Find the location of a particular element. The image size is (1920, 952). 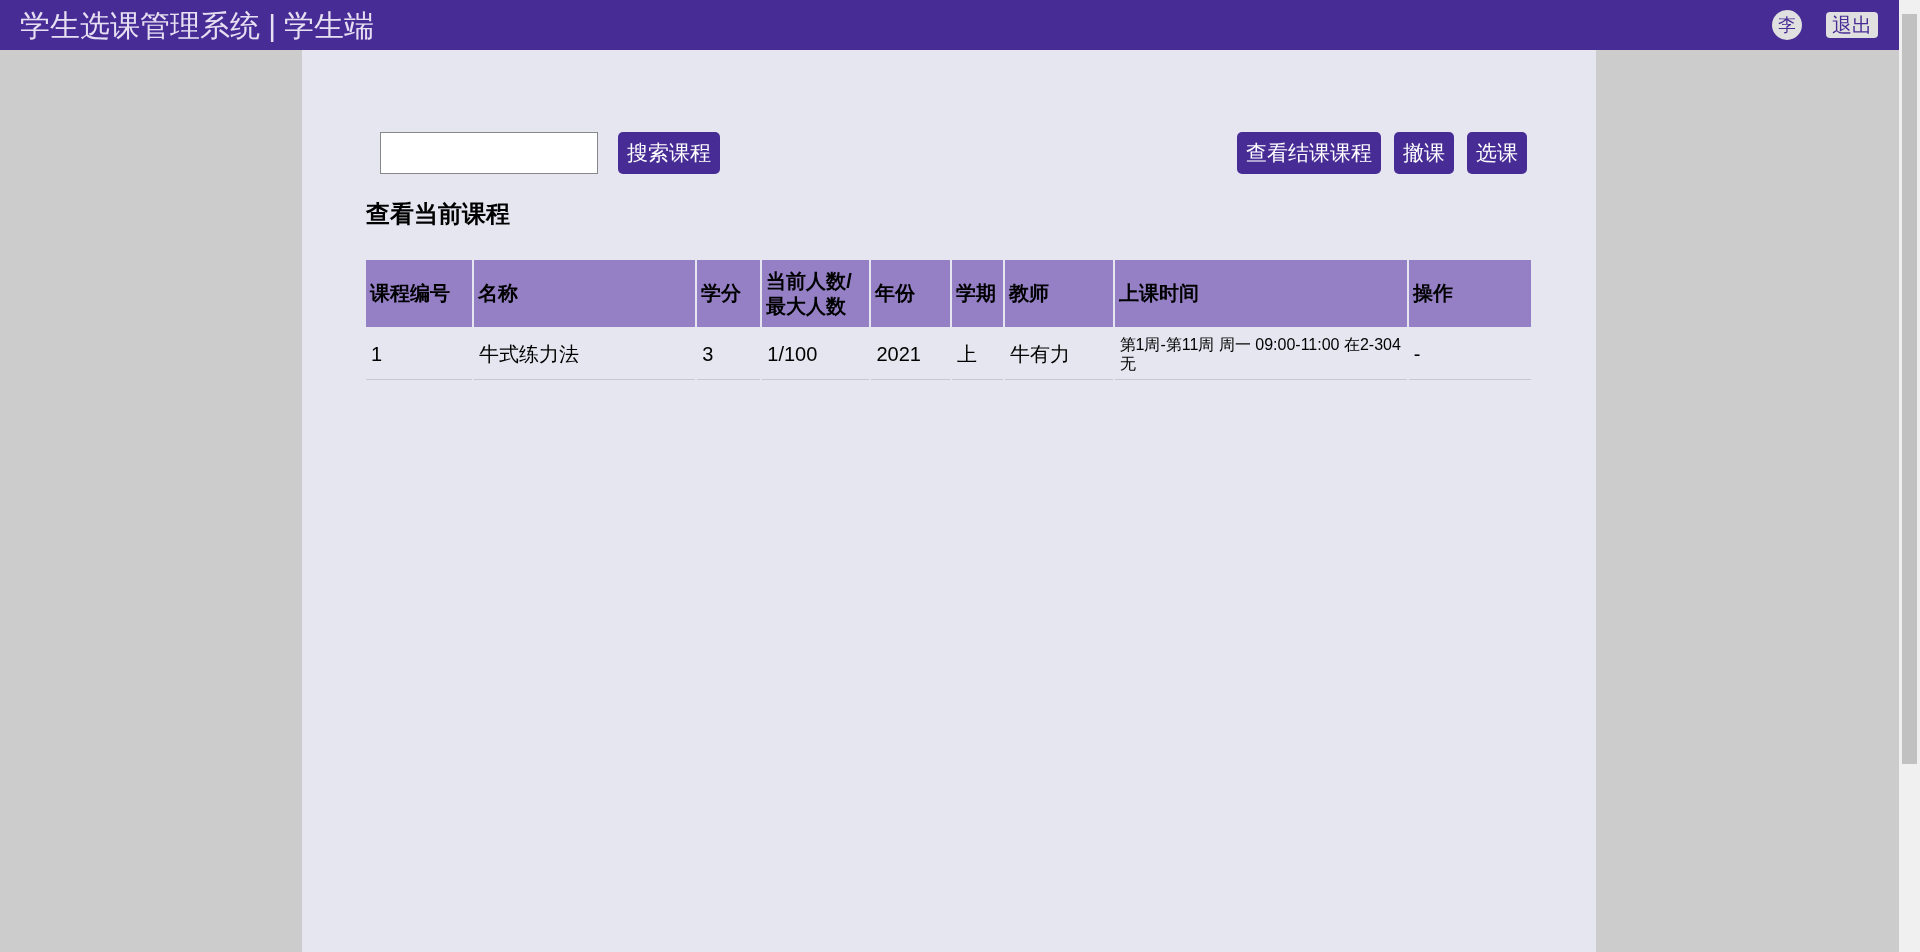

user-avatar: 李 is located at coordinates (1787, 25).